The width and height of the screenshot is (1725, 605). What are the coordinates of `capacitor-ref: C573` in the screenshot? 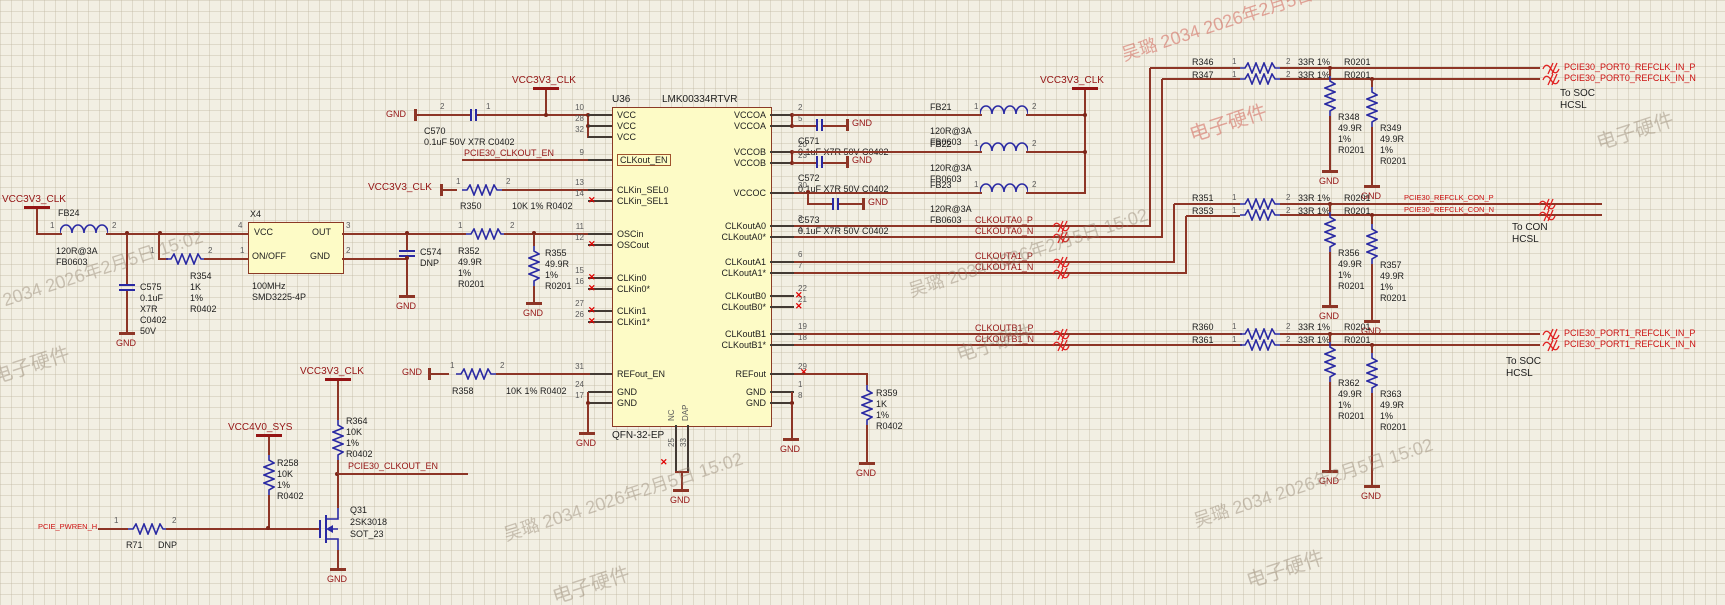 It's located at (809, 220).